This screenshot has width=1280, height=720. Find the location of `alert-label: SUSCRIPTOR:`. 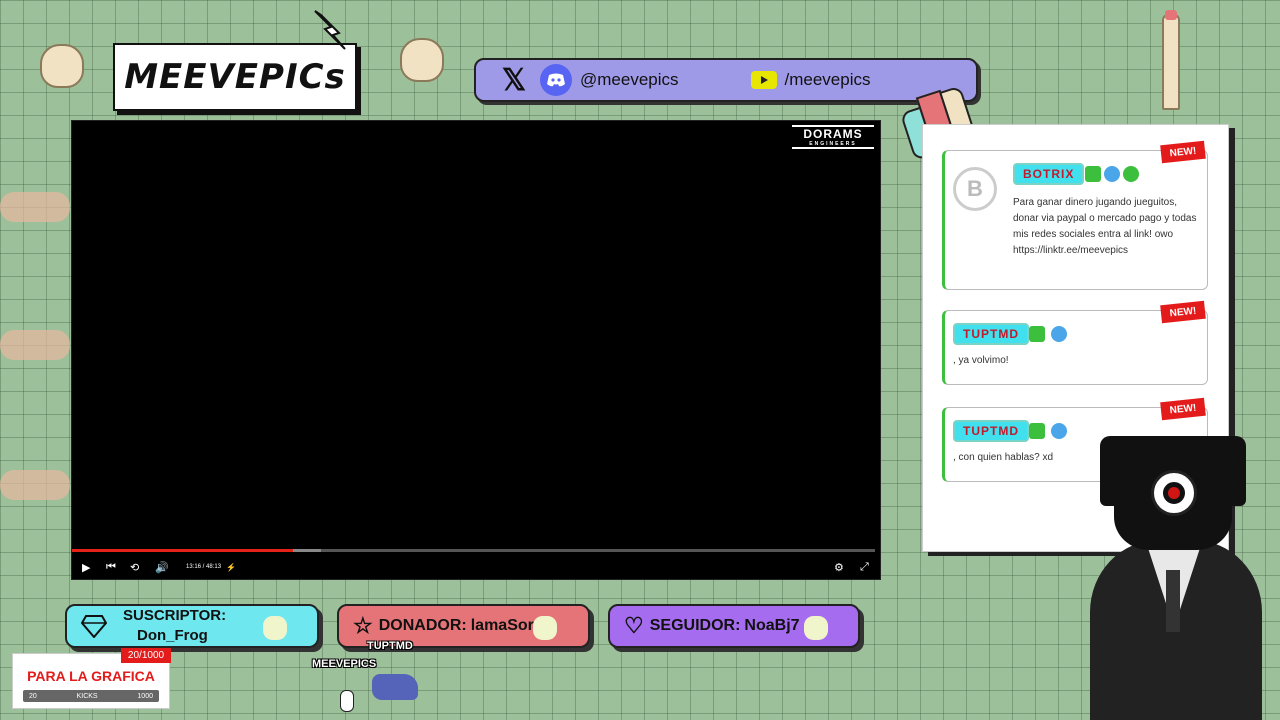

alert-label: SUSCRIPTOR: is located at coordinates (175, 615).